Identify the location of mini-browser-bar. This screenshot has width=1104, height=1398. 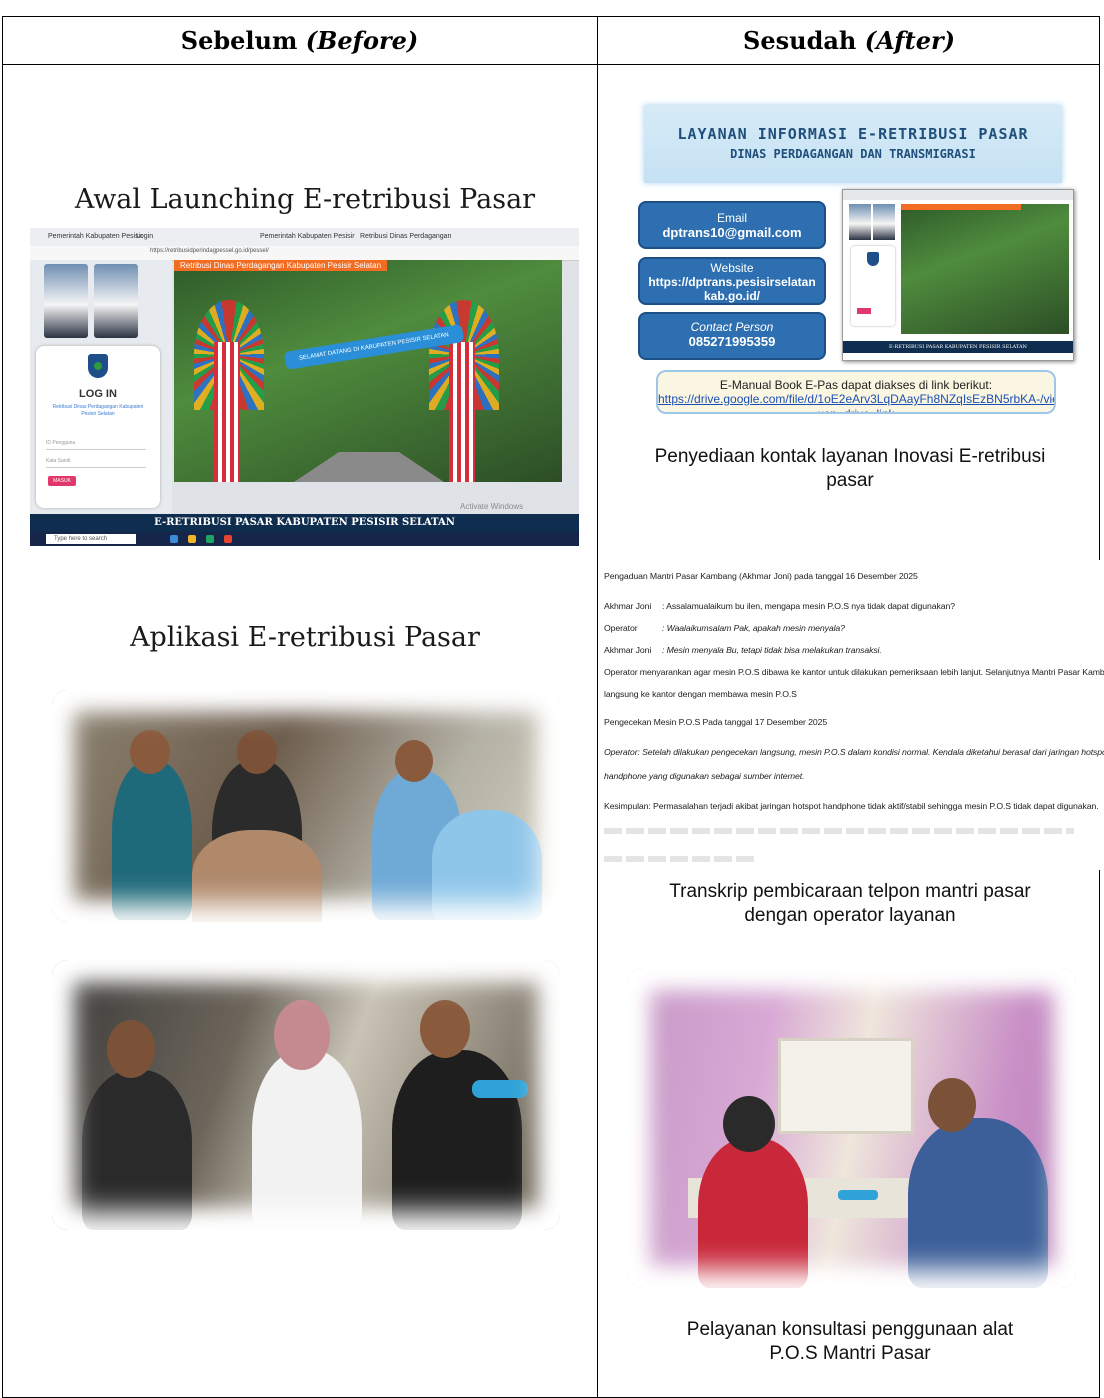
(958, 195).